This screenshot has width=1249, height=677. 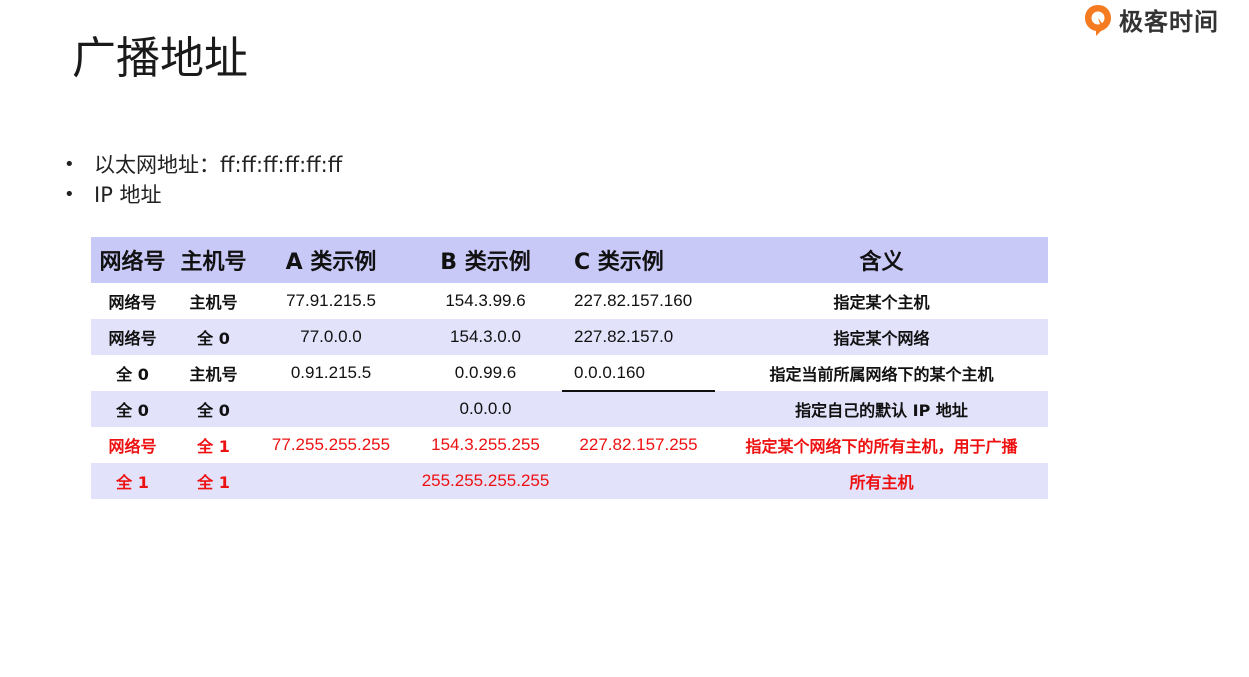 What do you see at coordinates (331, 300) in the screenshot?
I see `table-cell: 77.91.215.5` at bounding box center [331, 300].